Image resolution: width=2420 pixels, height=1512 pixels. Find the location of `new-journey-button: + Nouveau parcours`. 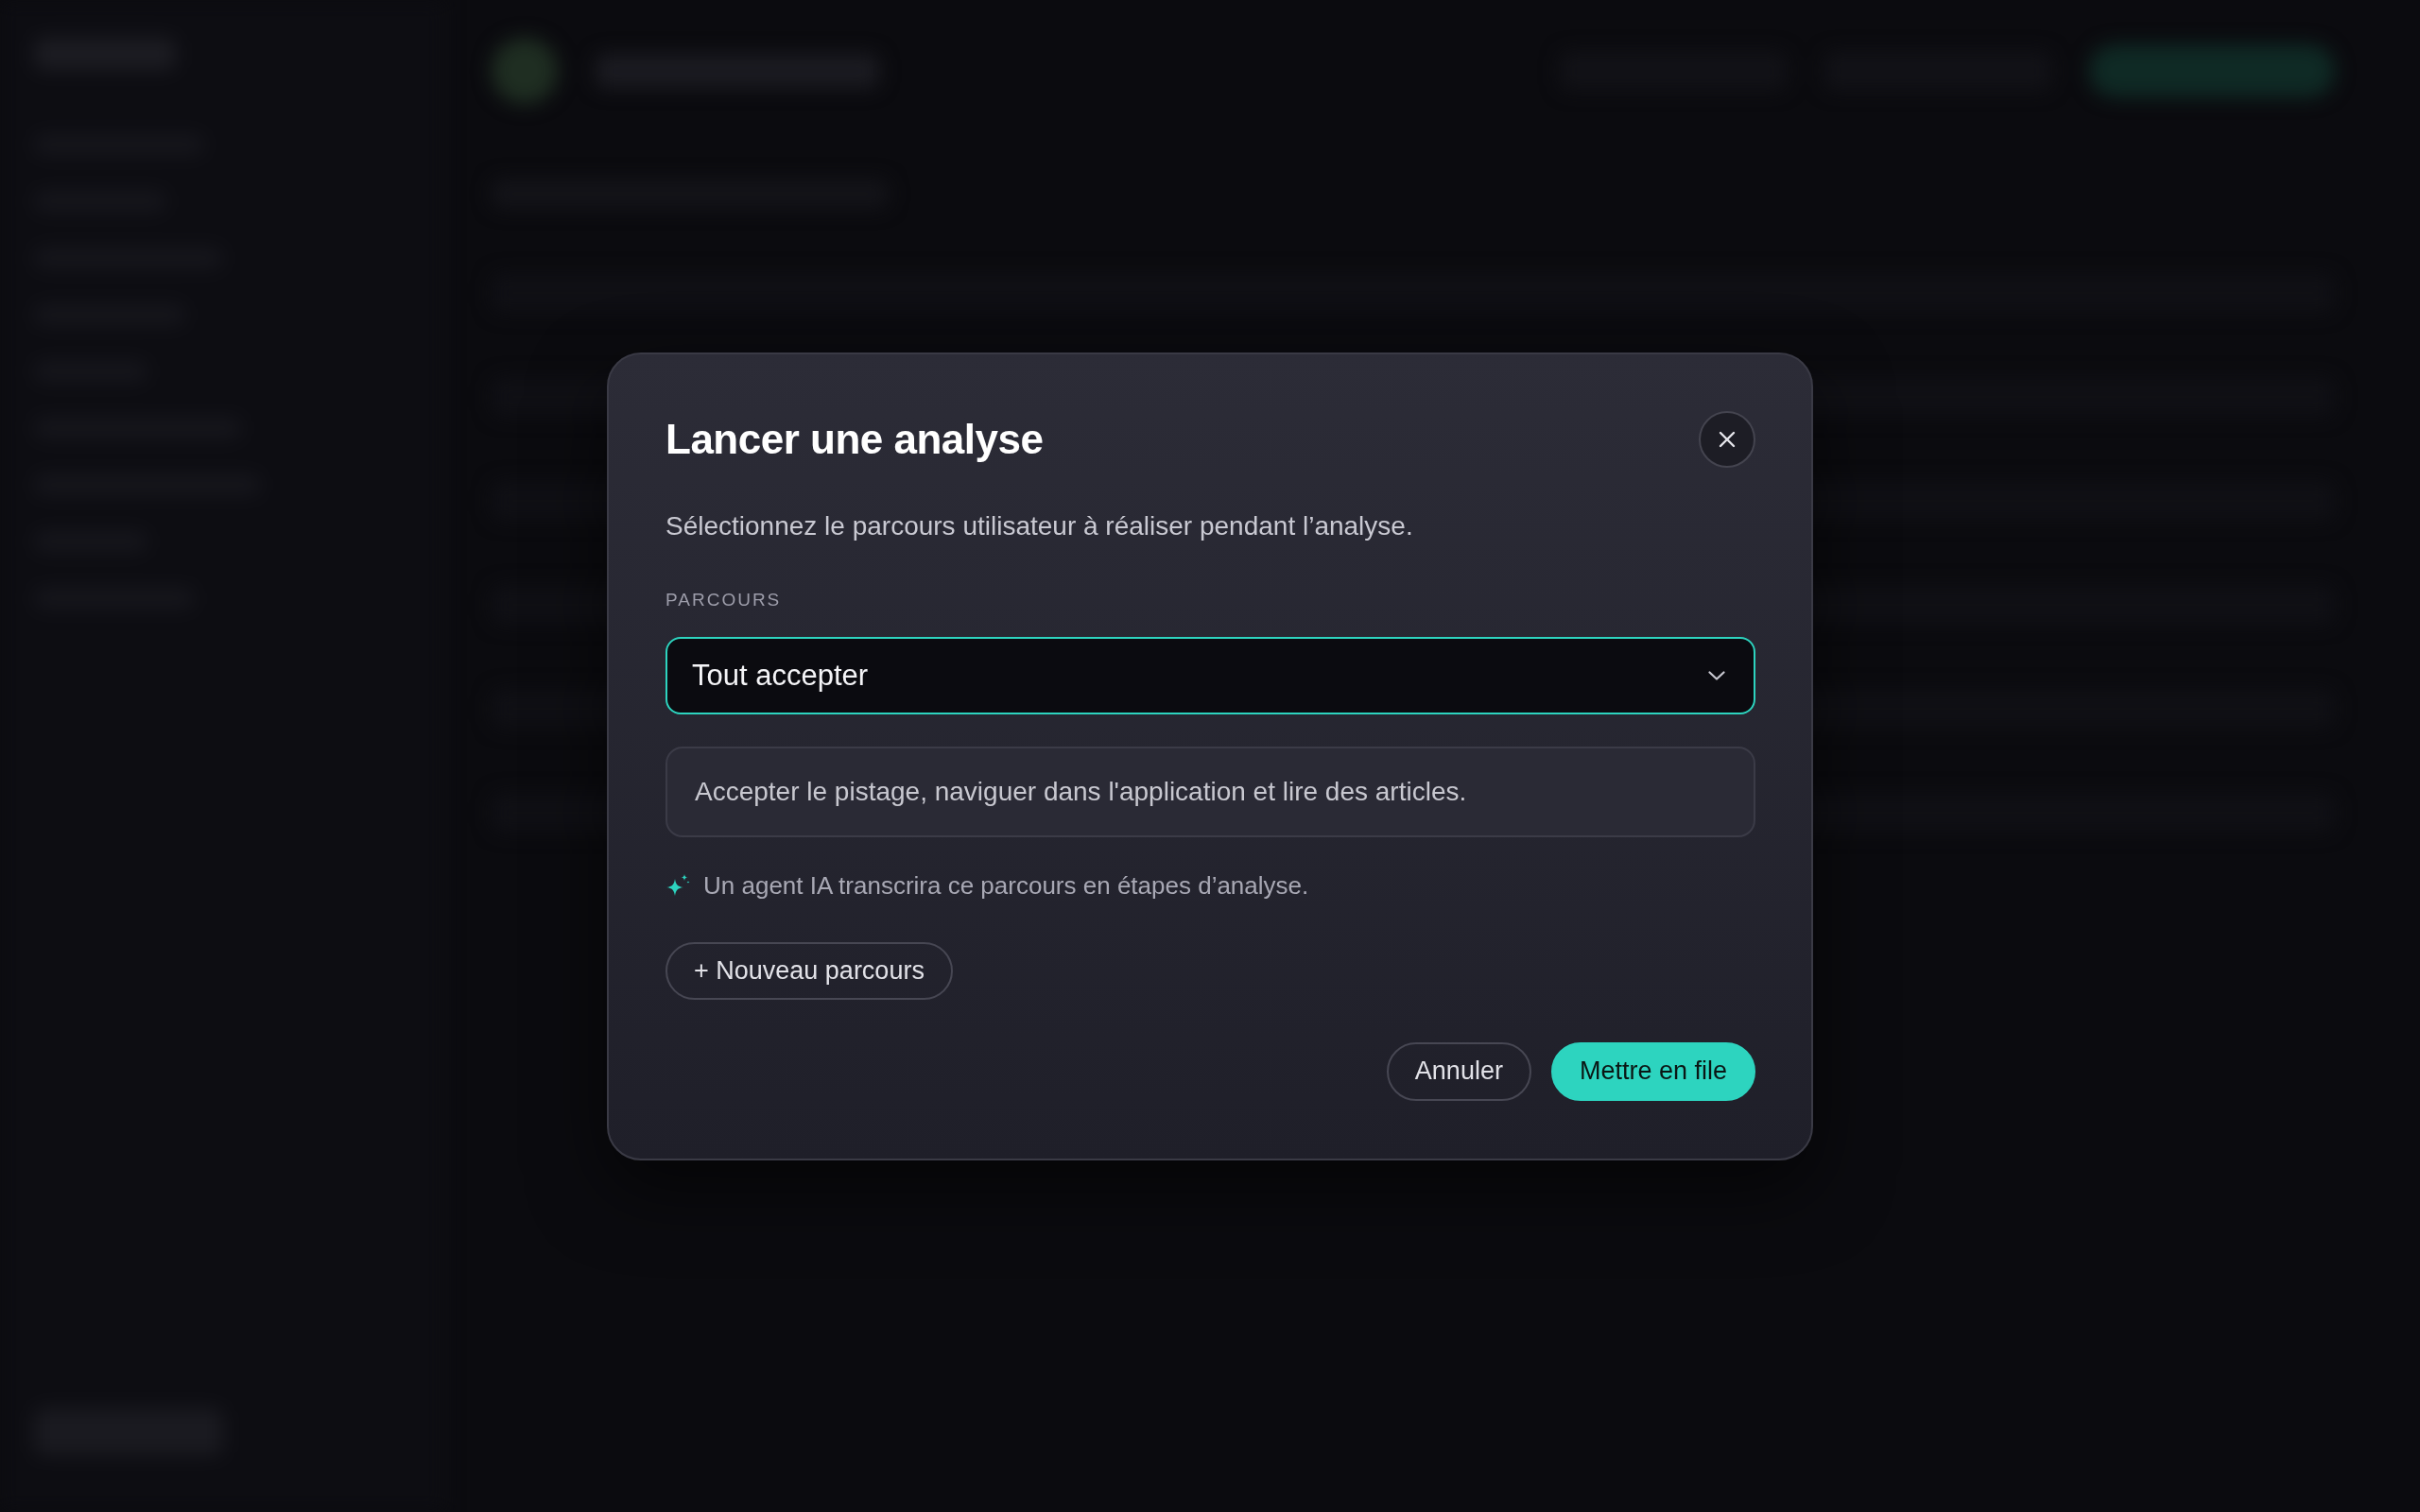

new-journey-button: + Nouveau parcours is located at coordinates (810, 970).